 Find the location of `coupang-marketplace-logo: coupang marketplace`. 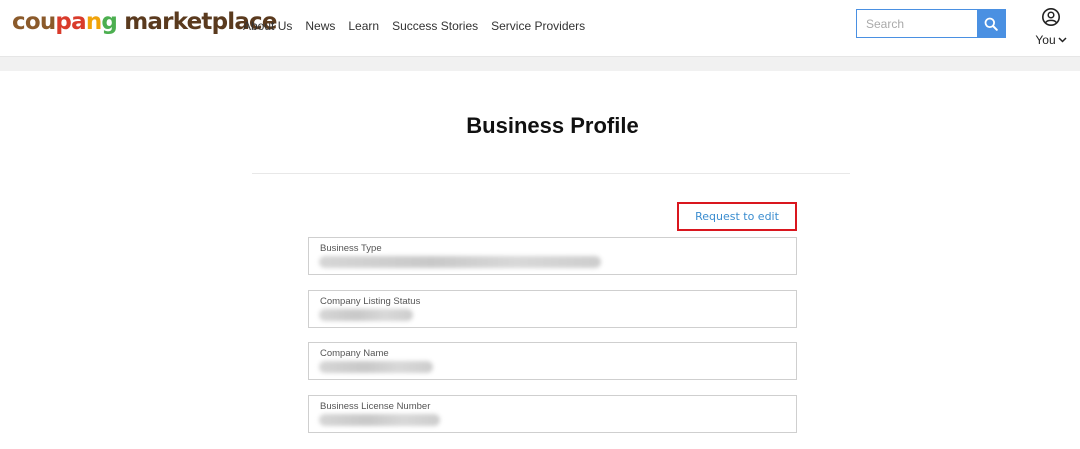

coupang-marketplace-logo: coupang marketplace is located at coordinates (144, 22).